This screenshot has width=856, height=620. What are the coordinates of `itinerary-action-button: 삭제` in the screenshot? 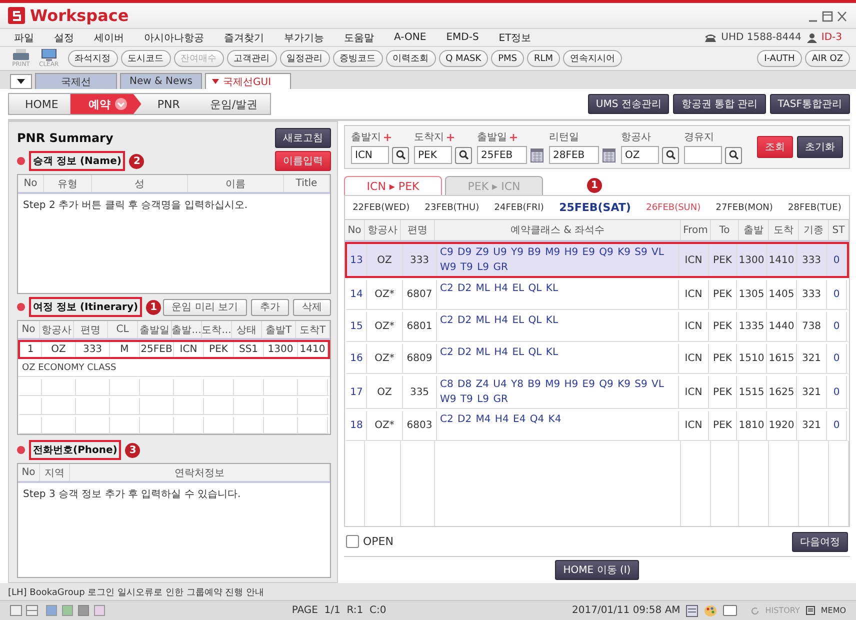 It's located at (312, 307).